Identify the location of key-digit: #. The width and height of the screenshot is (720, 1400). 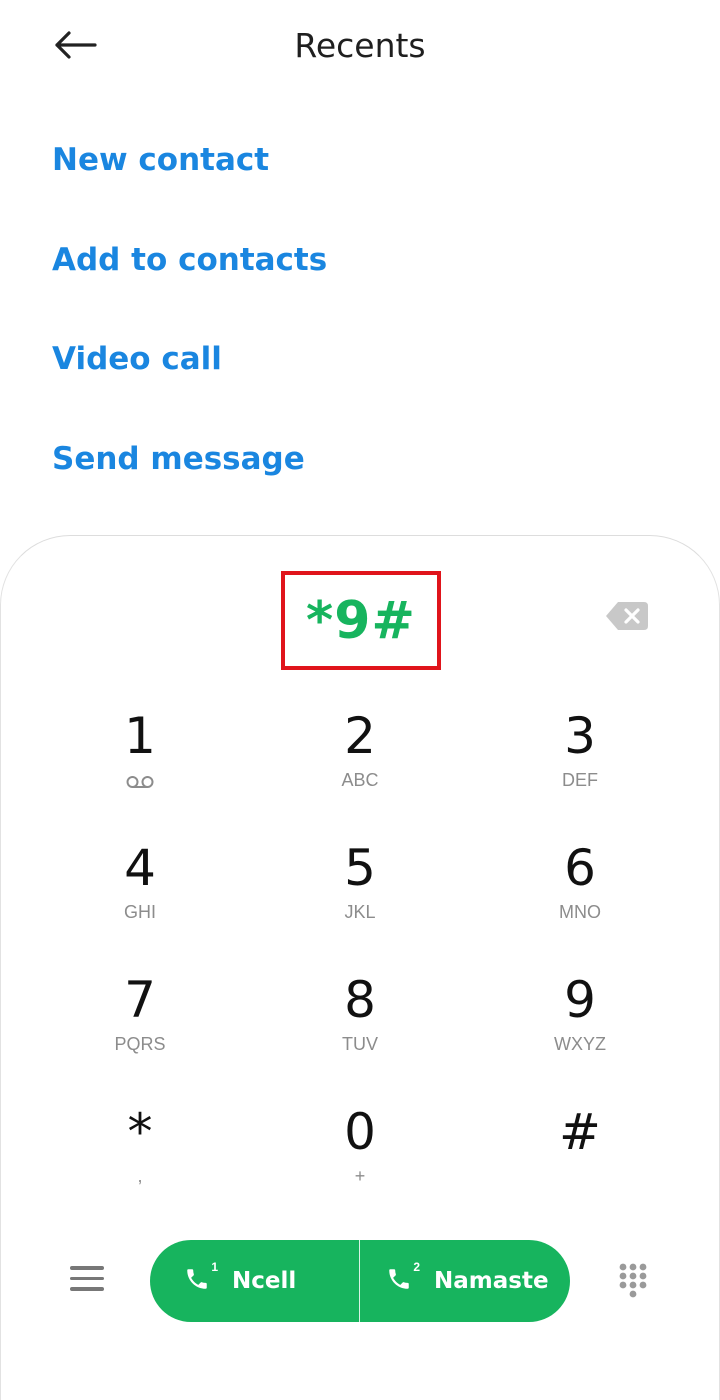
(580, 1132).